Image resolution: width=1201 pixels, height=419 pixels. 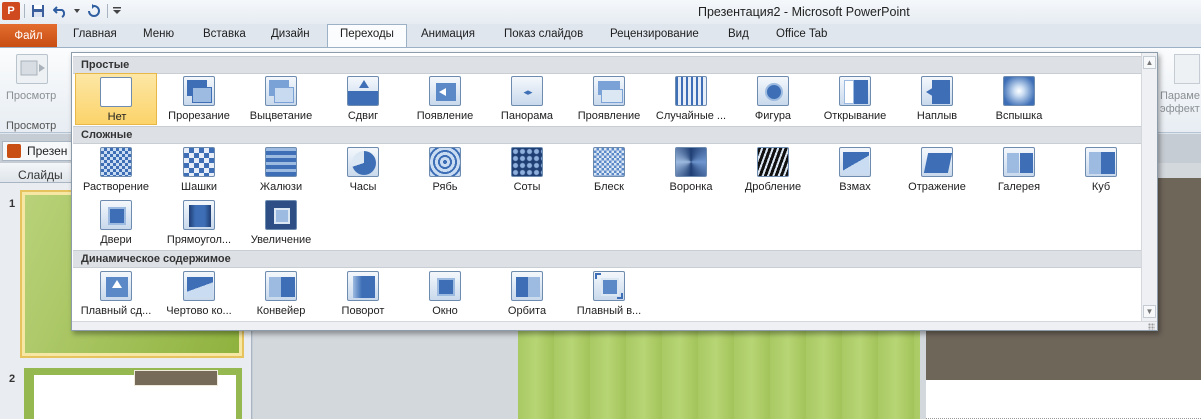 I want to click on transition-switch: Взмах, so click(x=855, y=170).